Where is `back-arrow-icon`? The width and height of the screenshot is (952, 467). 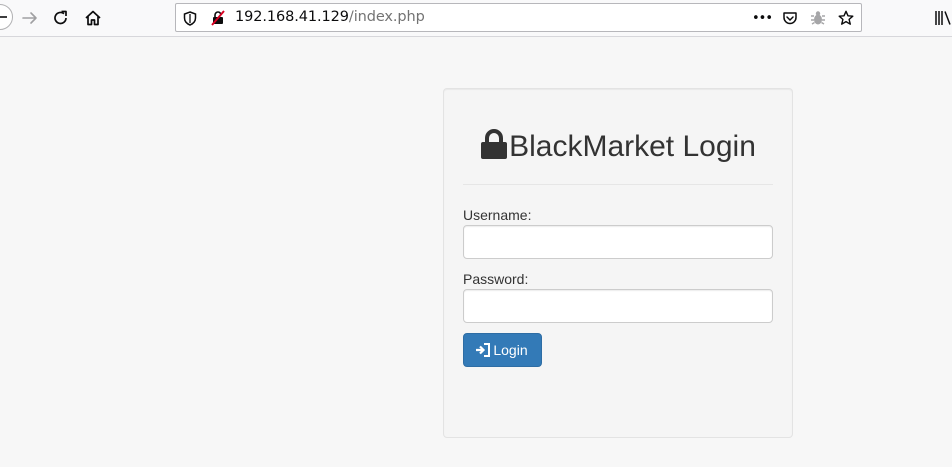
back-arrow-icon is located at coordinates (3, 17).